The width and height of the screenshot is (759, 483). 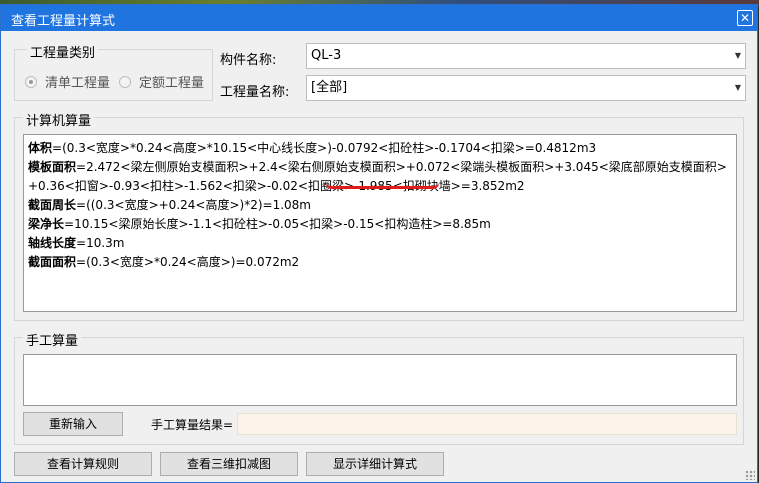 I want to click on quantity-name-select: [全部] ▼, so click(x=526, y=88).